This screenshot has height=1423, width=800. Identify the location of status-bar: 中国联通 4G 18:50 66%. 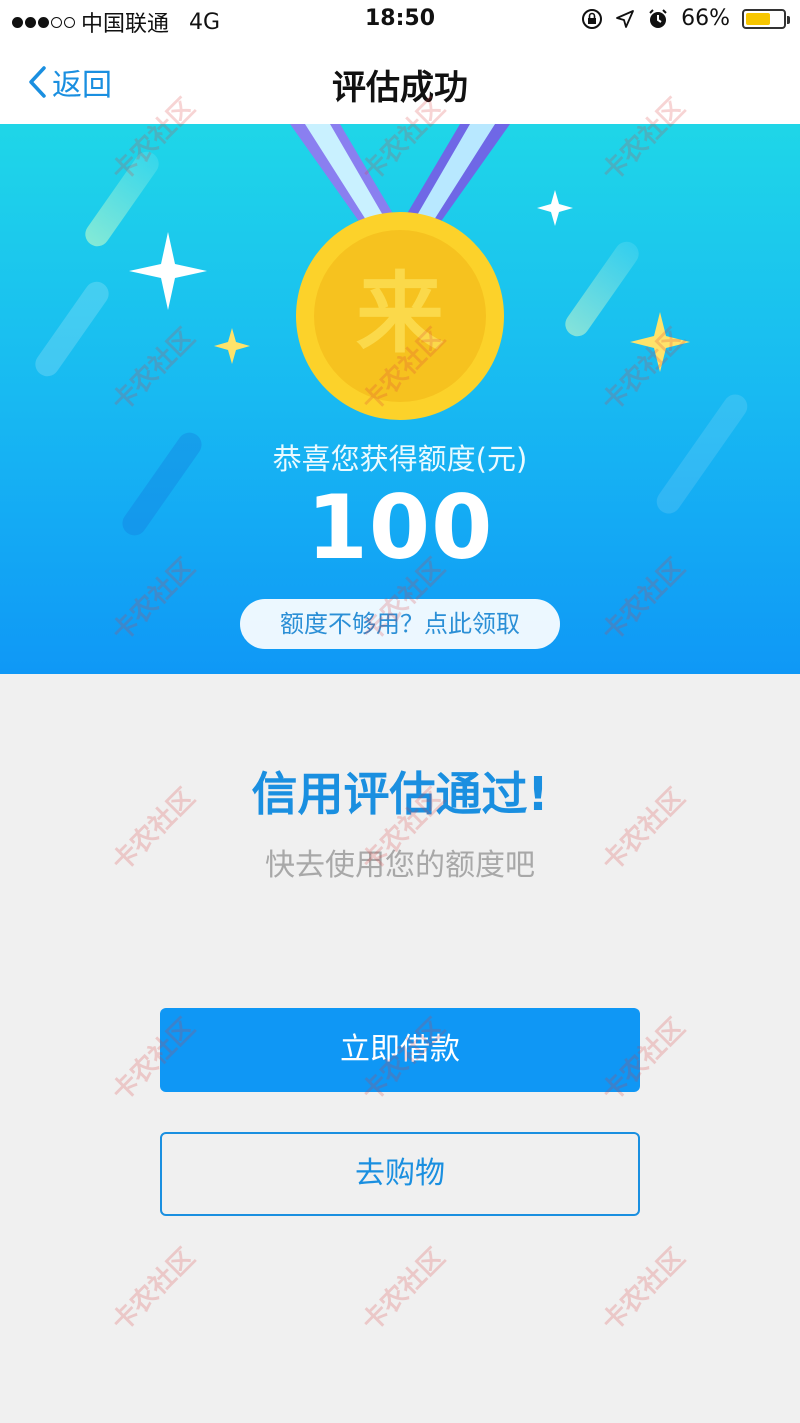
(400, 20).